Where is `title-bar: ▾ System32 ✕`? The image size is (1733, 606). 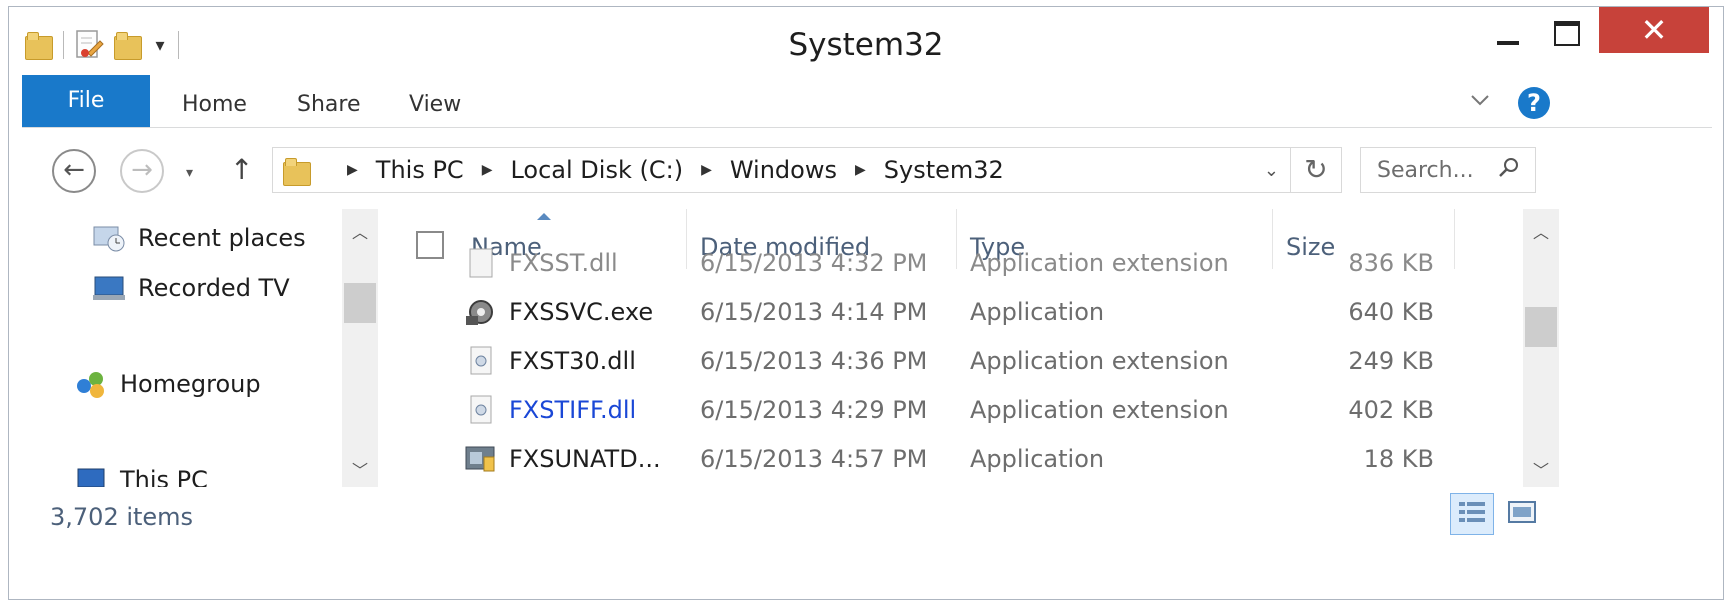 title-bar: ▾ System32 ✕ is located at coordinates (866, 44).